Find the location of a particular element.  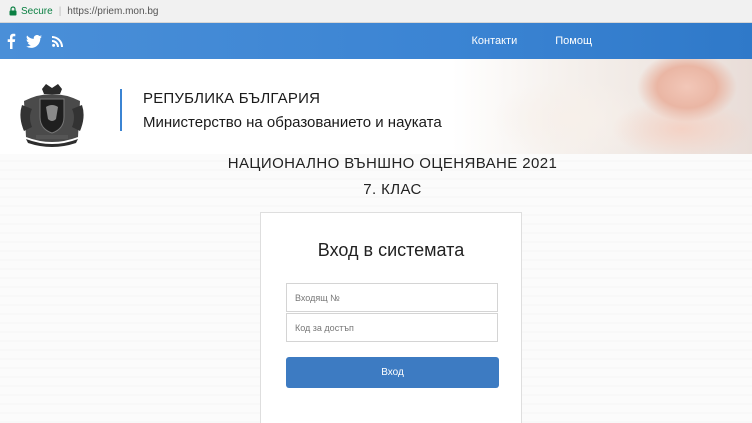

incoming-number-input is located at coordinates (392, 297).